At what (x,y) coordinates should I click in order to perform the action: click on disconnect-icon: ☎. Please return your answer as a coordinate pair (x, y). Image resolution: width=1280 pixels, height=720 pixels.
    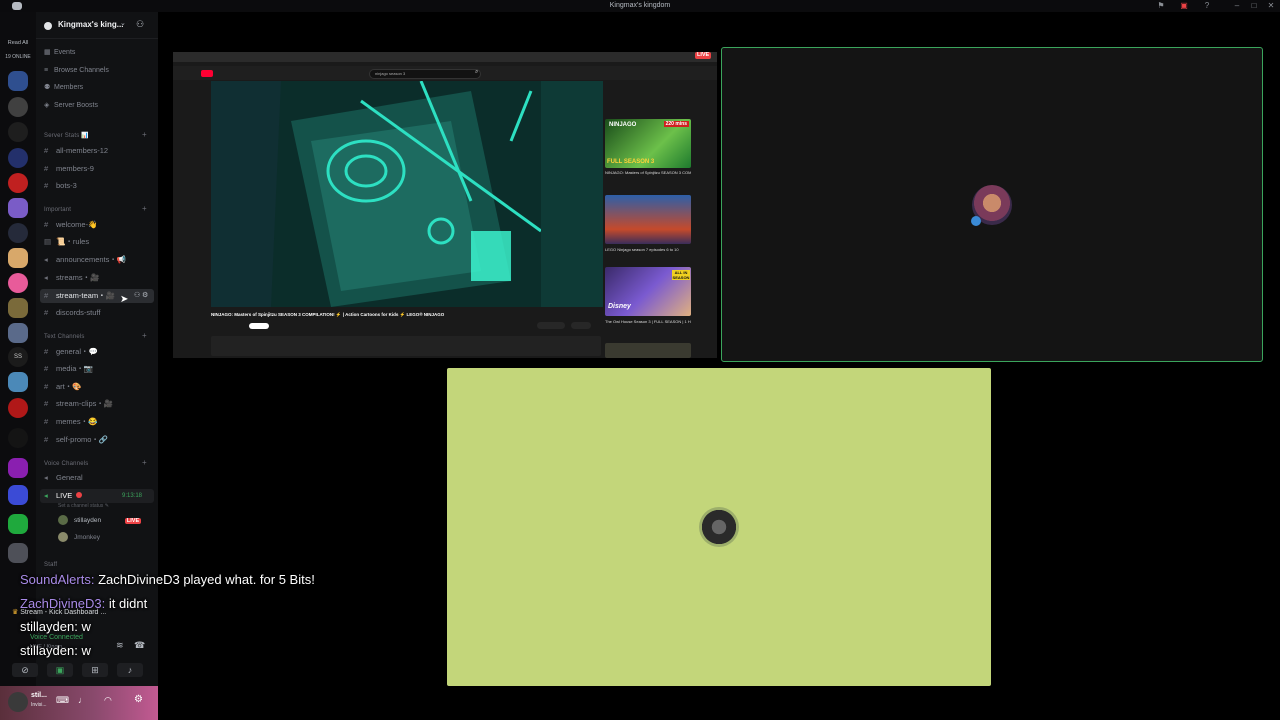
    Looking at the image, I should click on (139, 645).